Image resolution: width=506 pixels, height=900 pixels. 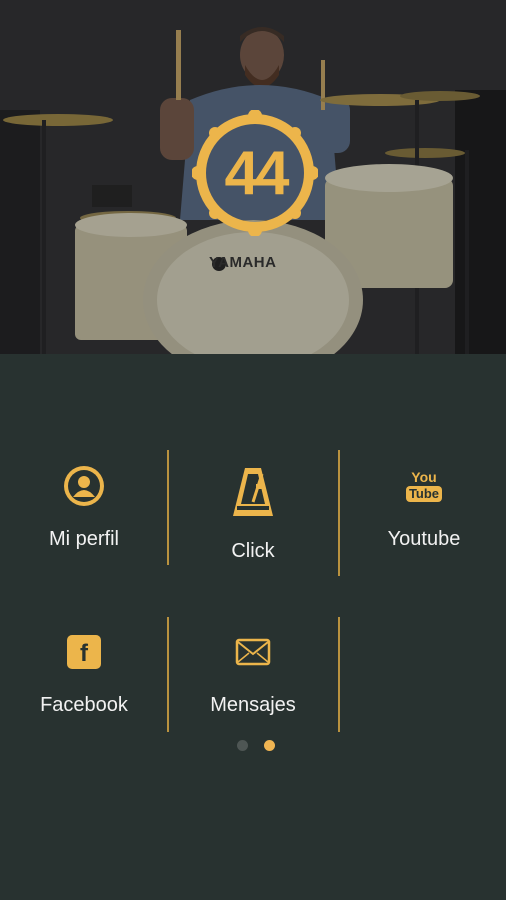 I want to click on messages-icon, so click(x=253, y=652).